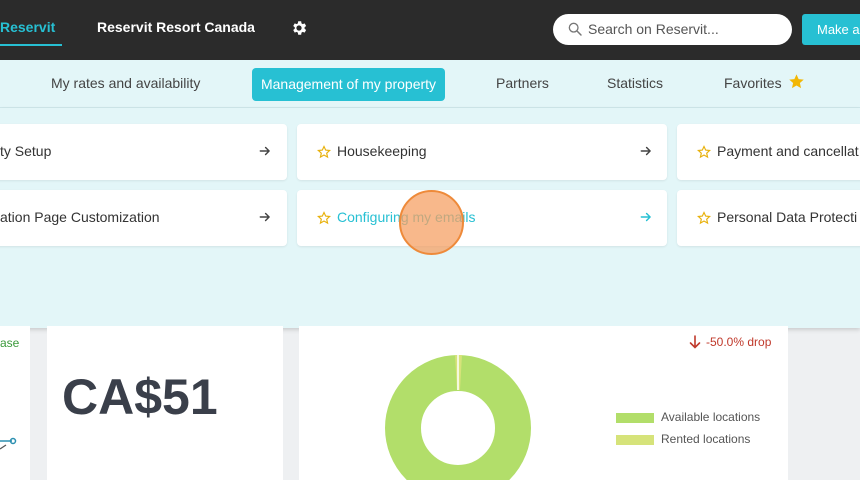 The height and width of the screenshot is (480, 860). What do you see at coordinates (635, 440) in the screenshot?
I see `legend-swatch-rented` at bounding box center [635, 440].